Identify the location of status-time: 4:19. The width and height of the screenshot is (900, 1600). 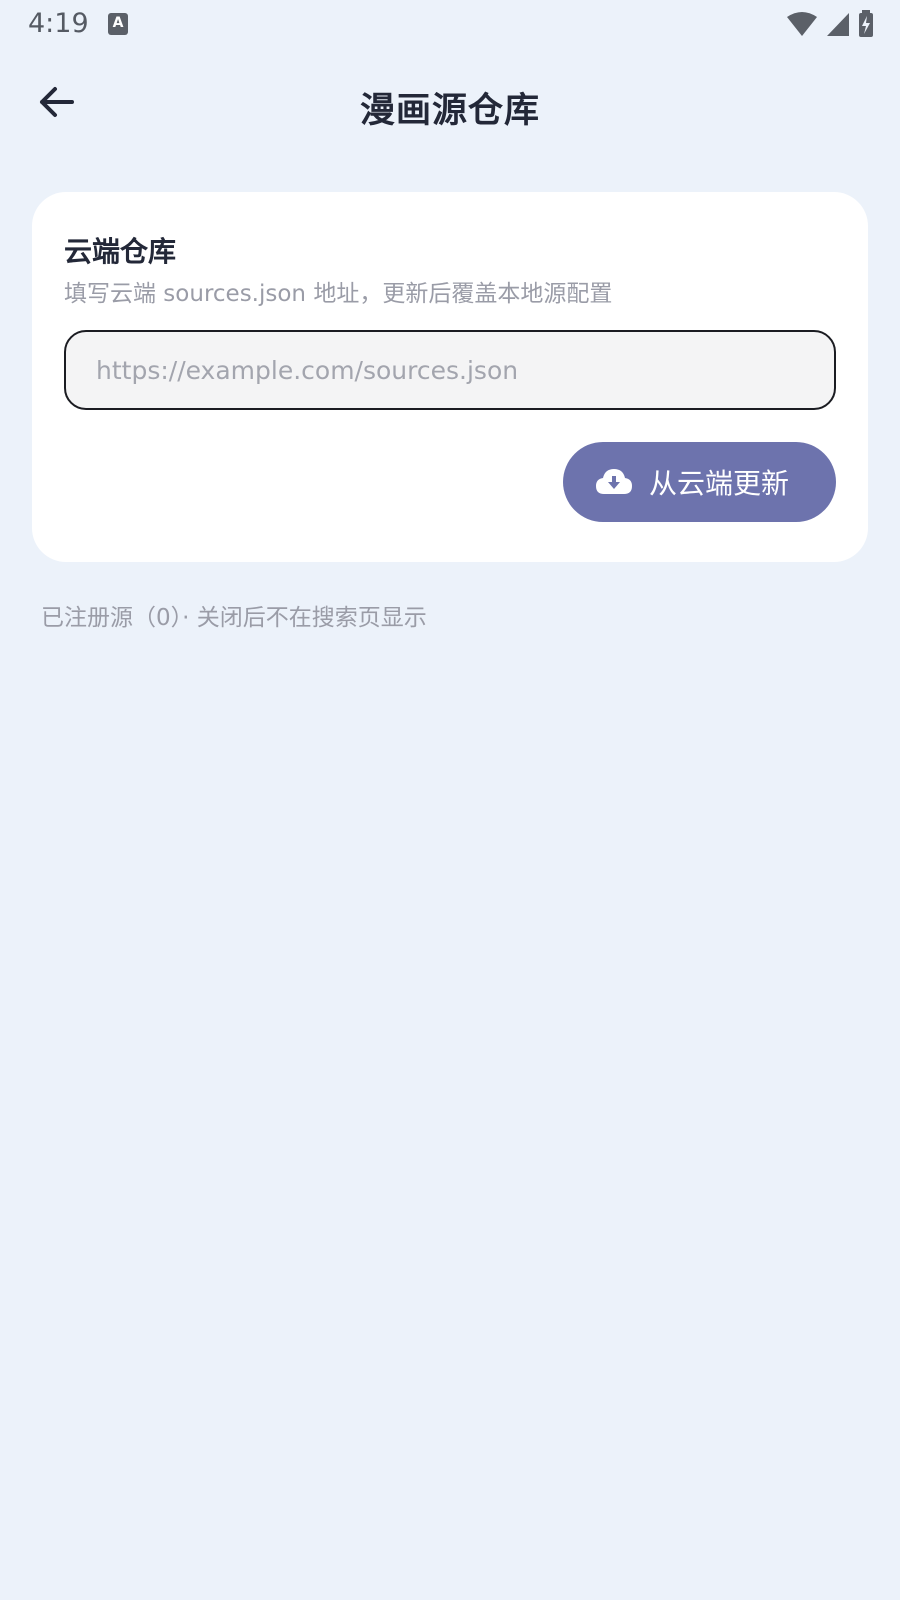
(58, 23).